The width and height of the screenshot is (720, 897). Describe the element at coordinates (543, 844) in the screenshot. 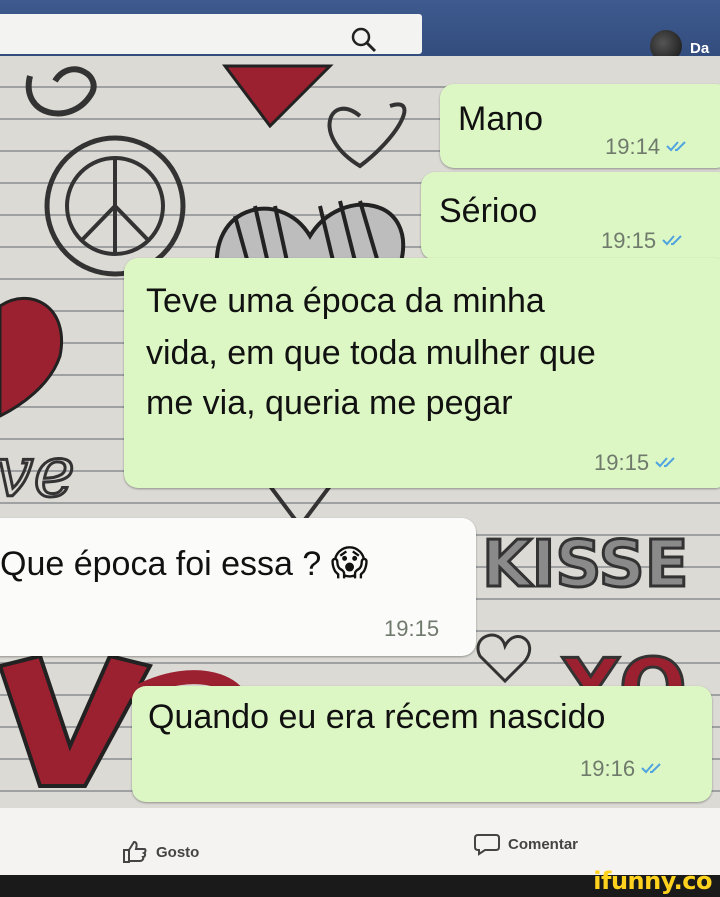

I see `comment-label: Comentar` at that location.